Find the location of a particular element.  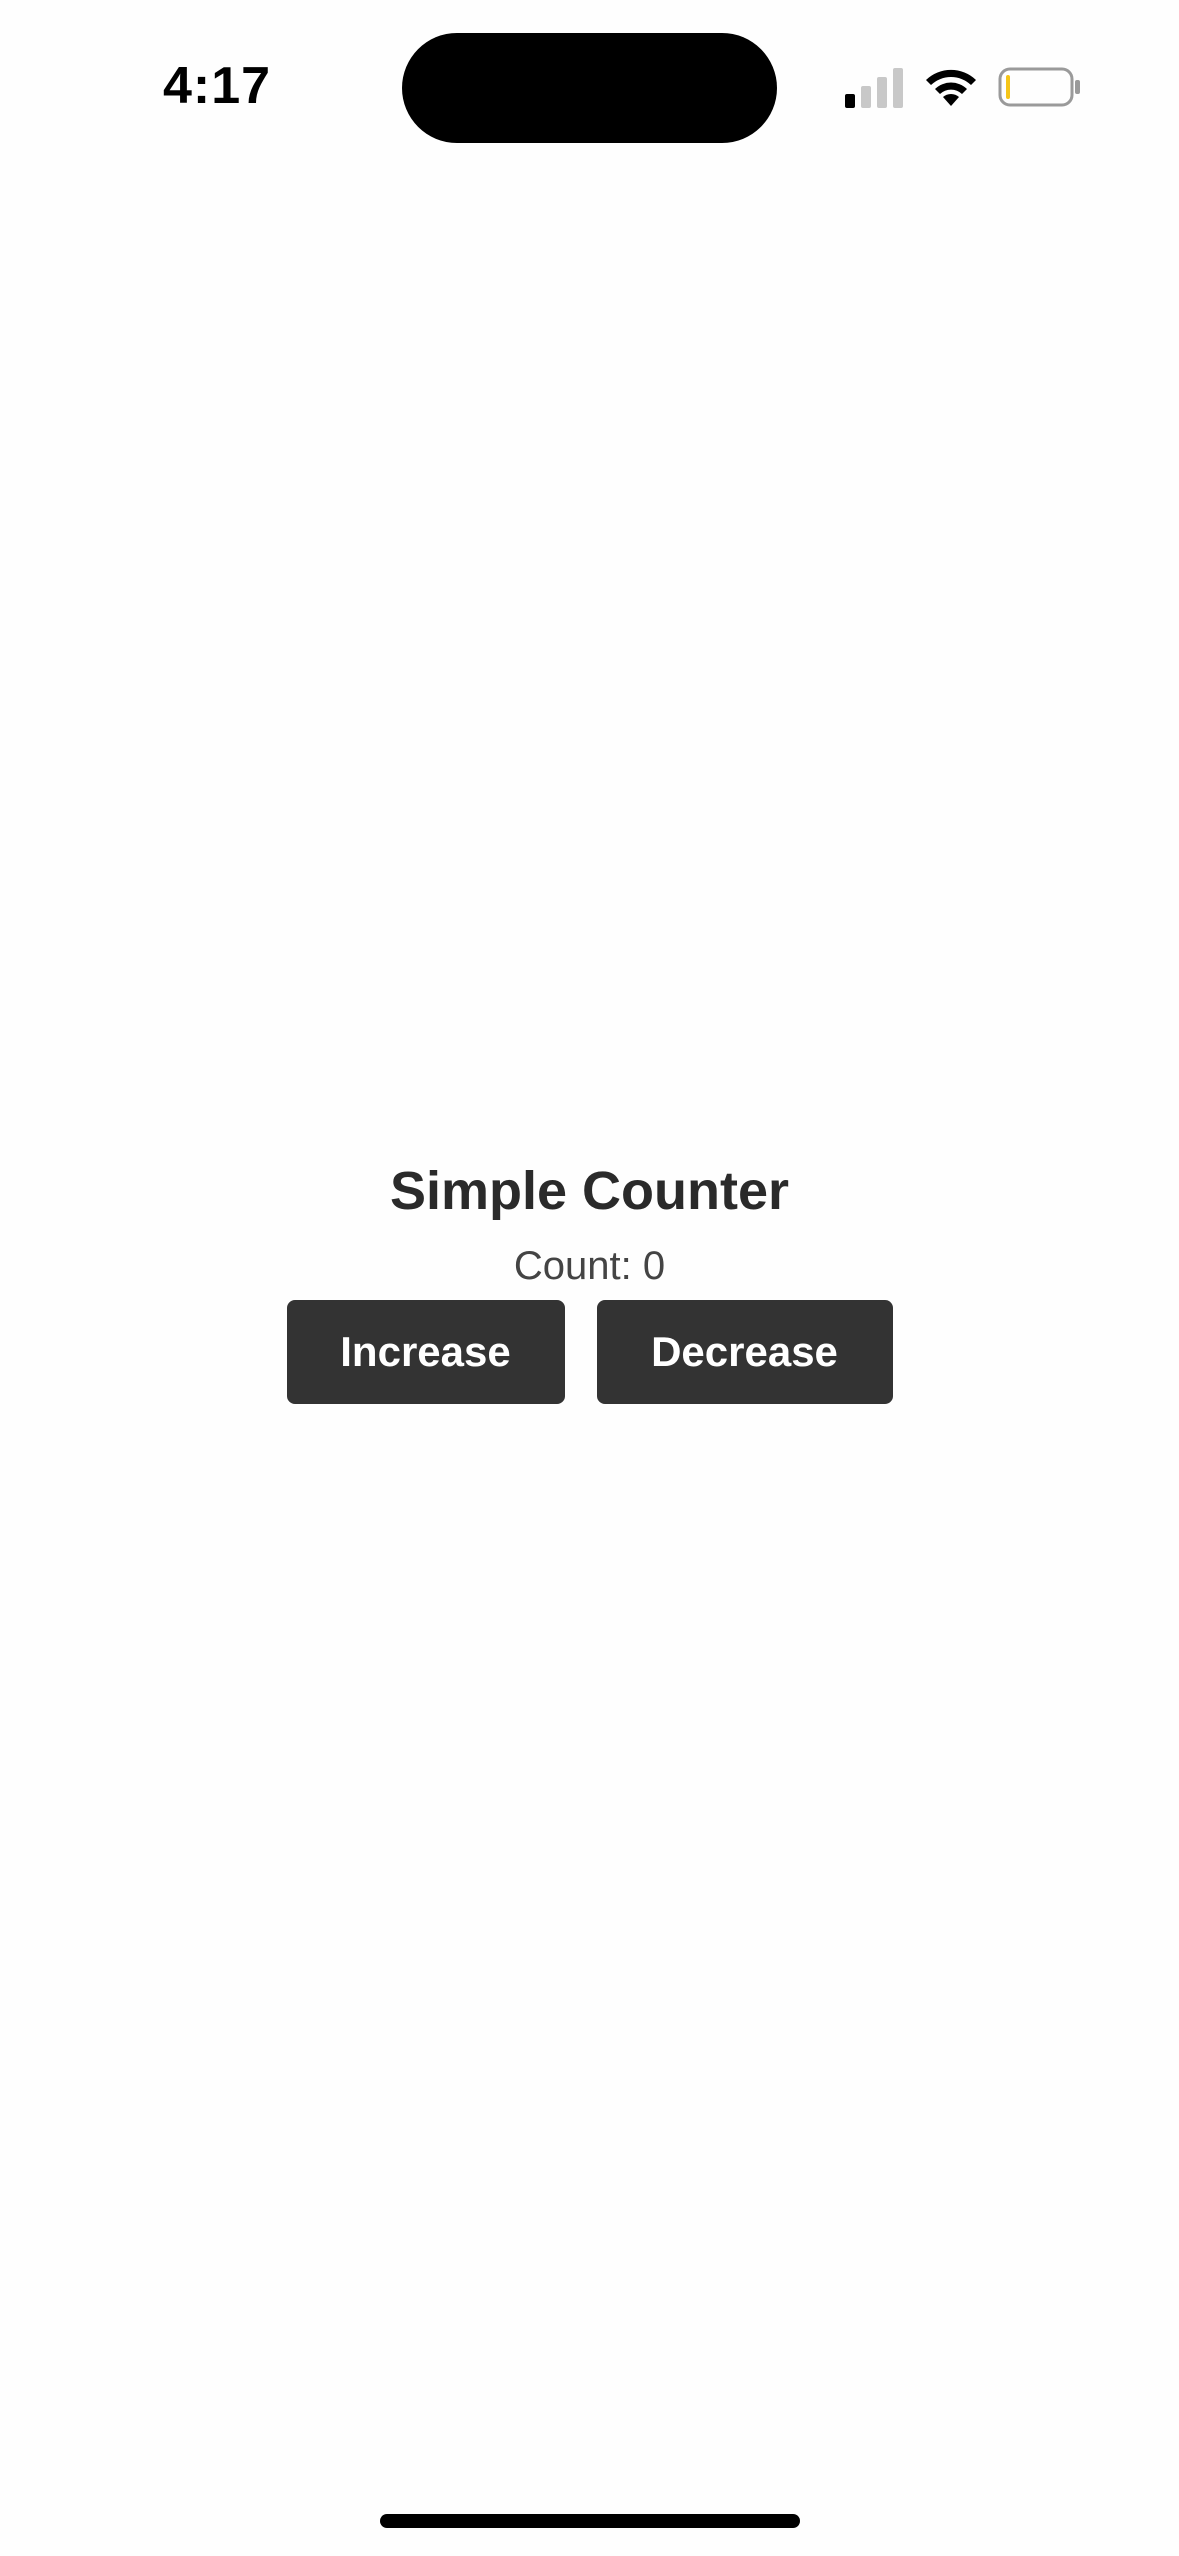

wifi-icon is located at coordinates (951, 87).